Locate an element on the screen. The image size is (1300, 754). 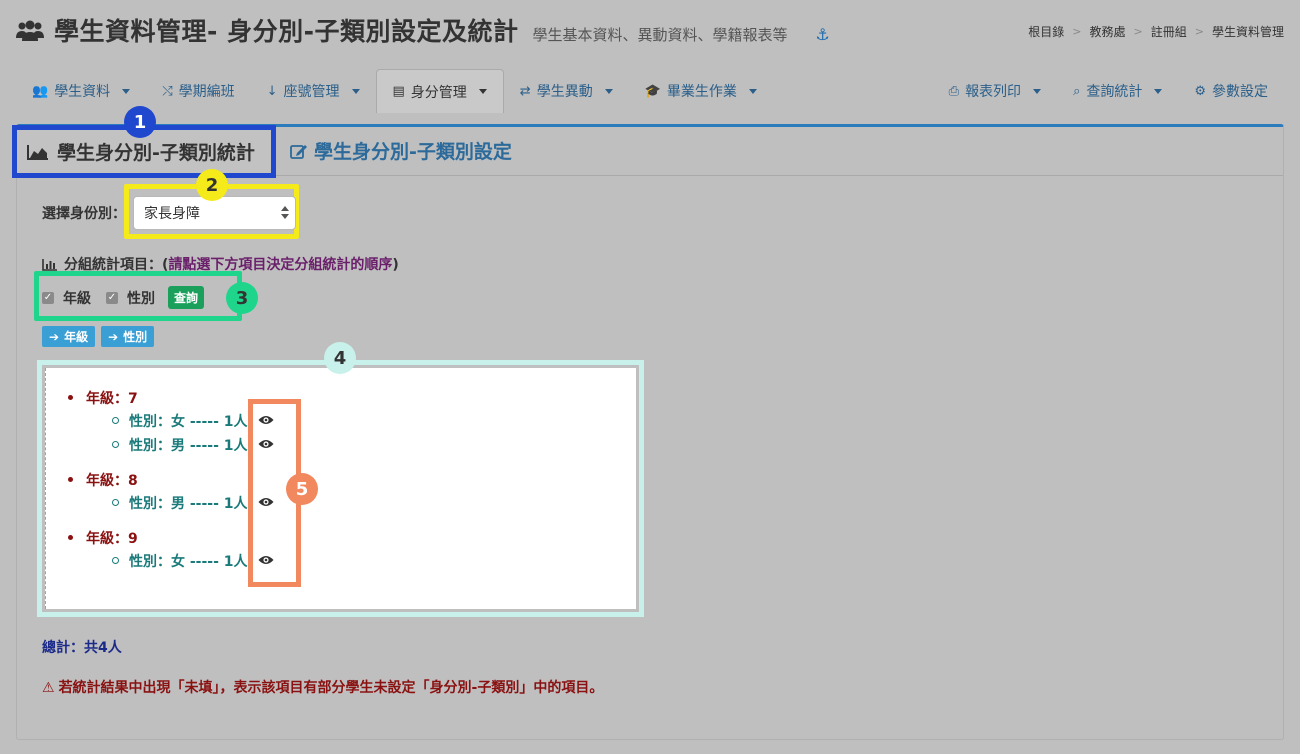
edit-icon is located at coordinates (298, 151).